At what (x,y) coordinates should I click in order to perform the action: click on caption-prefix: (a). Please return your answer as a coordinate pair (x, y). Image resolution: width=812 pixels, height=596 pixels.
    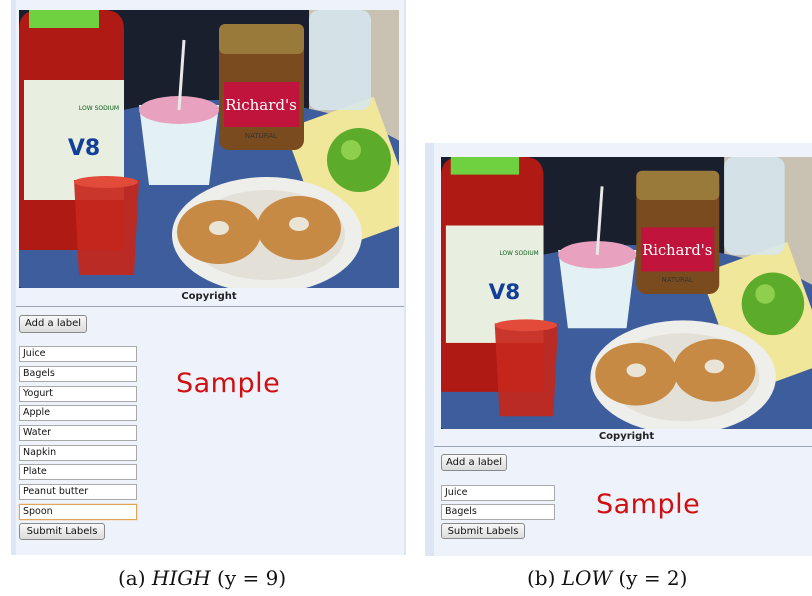
    Looking at the image, I should click on (135, 578).